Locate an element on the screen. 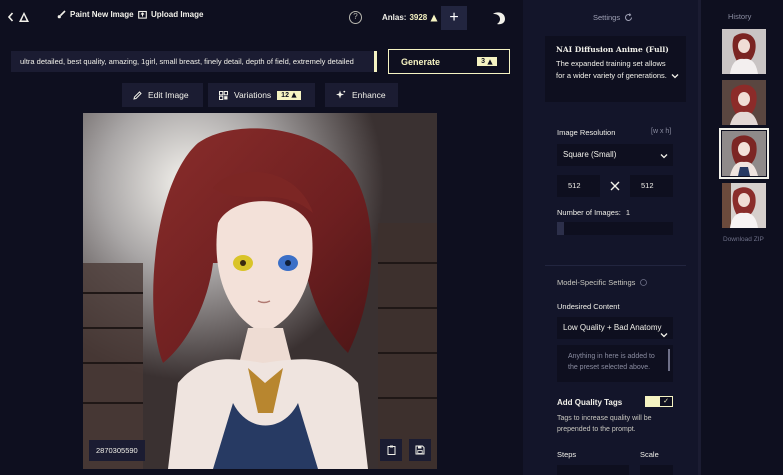 This screenshot has width=783, height=475. slider-fill is located at coordinates (560, 228).